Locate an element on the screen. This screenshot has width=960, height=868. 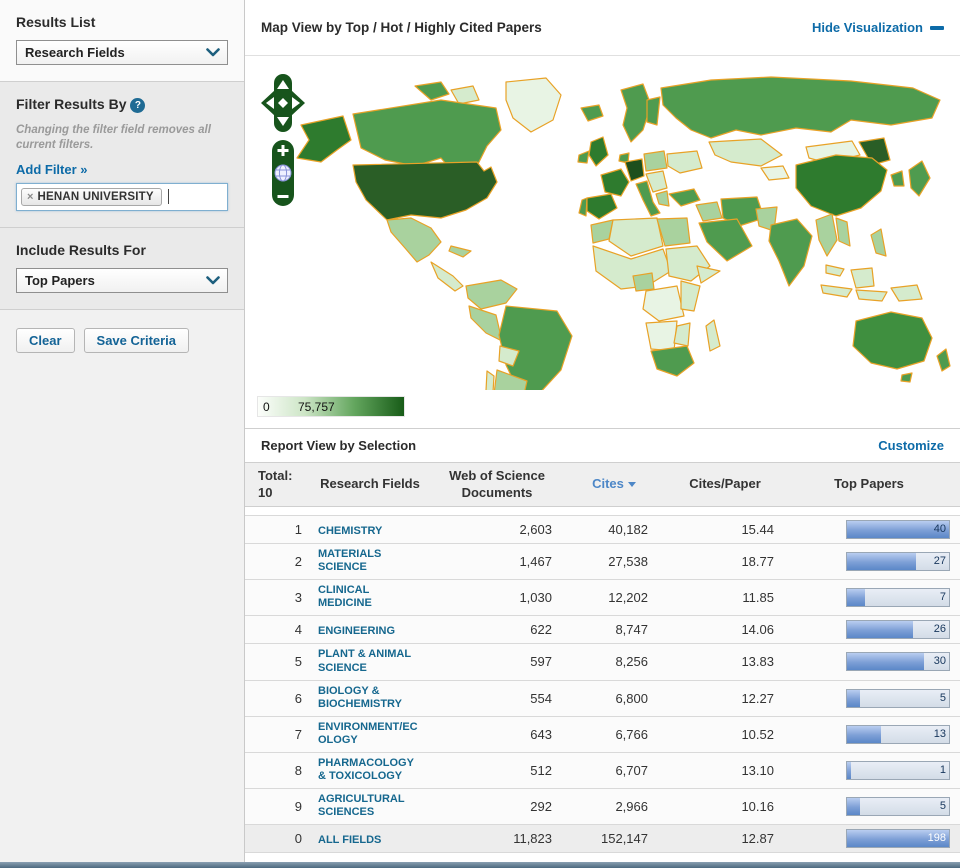
cites-per-paper-cell: 12.27 is located at coordinates (757, 698).